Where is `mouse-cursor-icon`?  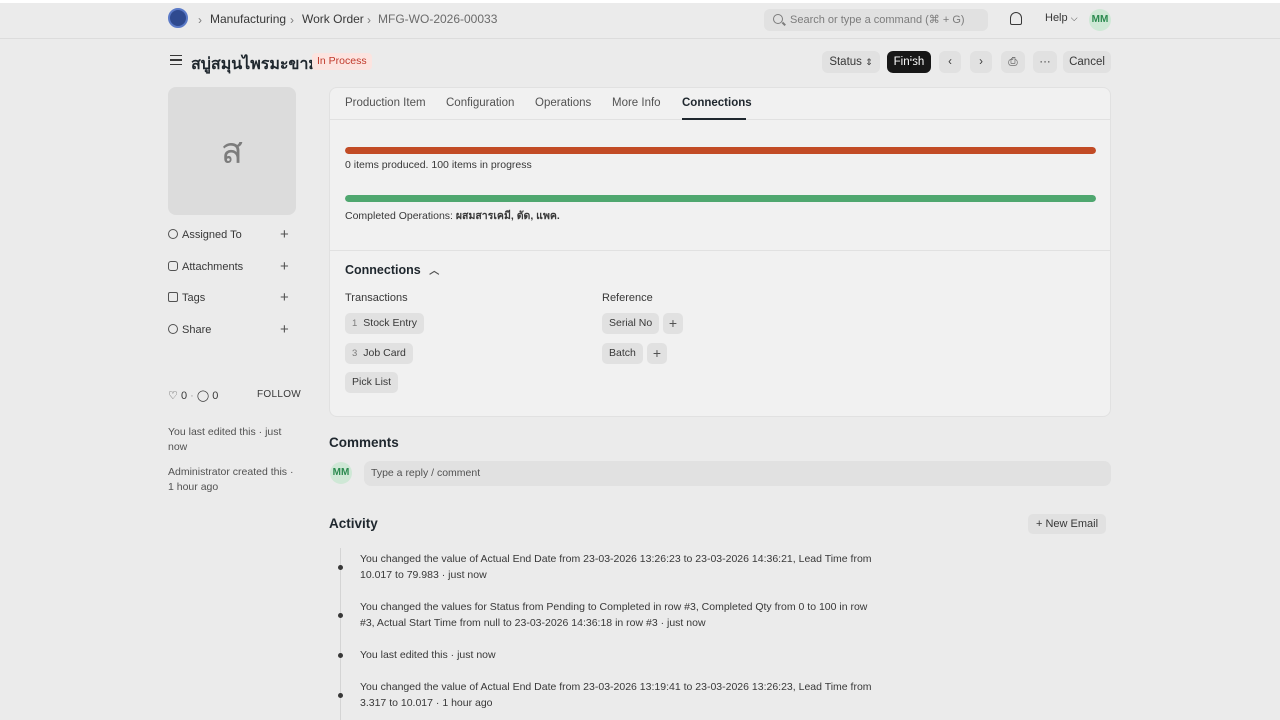 mouse-cursor-icon is located at coordinates (912, 65).